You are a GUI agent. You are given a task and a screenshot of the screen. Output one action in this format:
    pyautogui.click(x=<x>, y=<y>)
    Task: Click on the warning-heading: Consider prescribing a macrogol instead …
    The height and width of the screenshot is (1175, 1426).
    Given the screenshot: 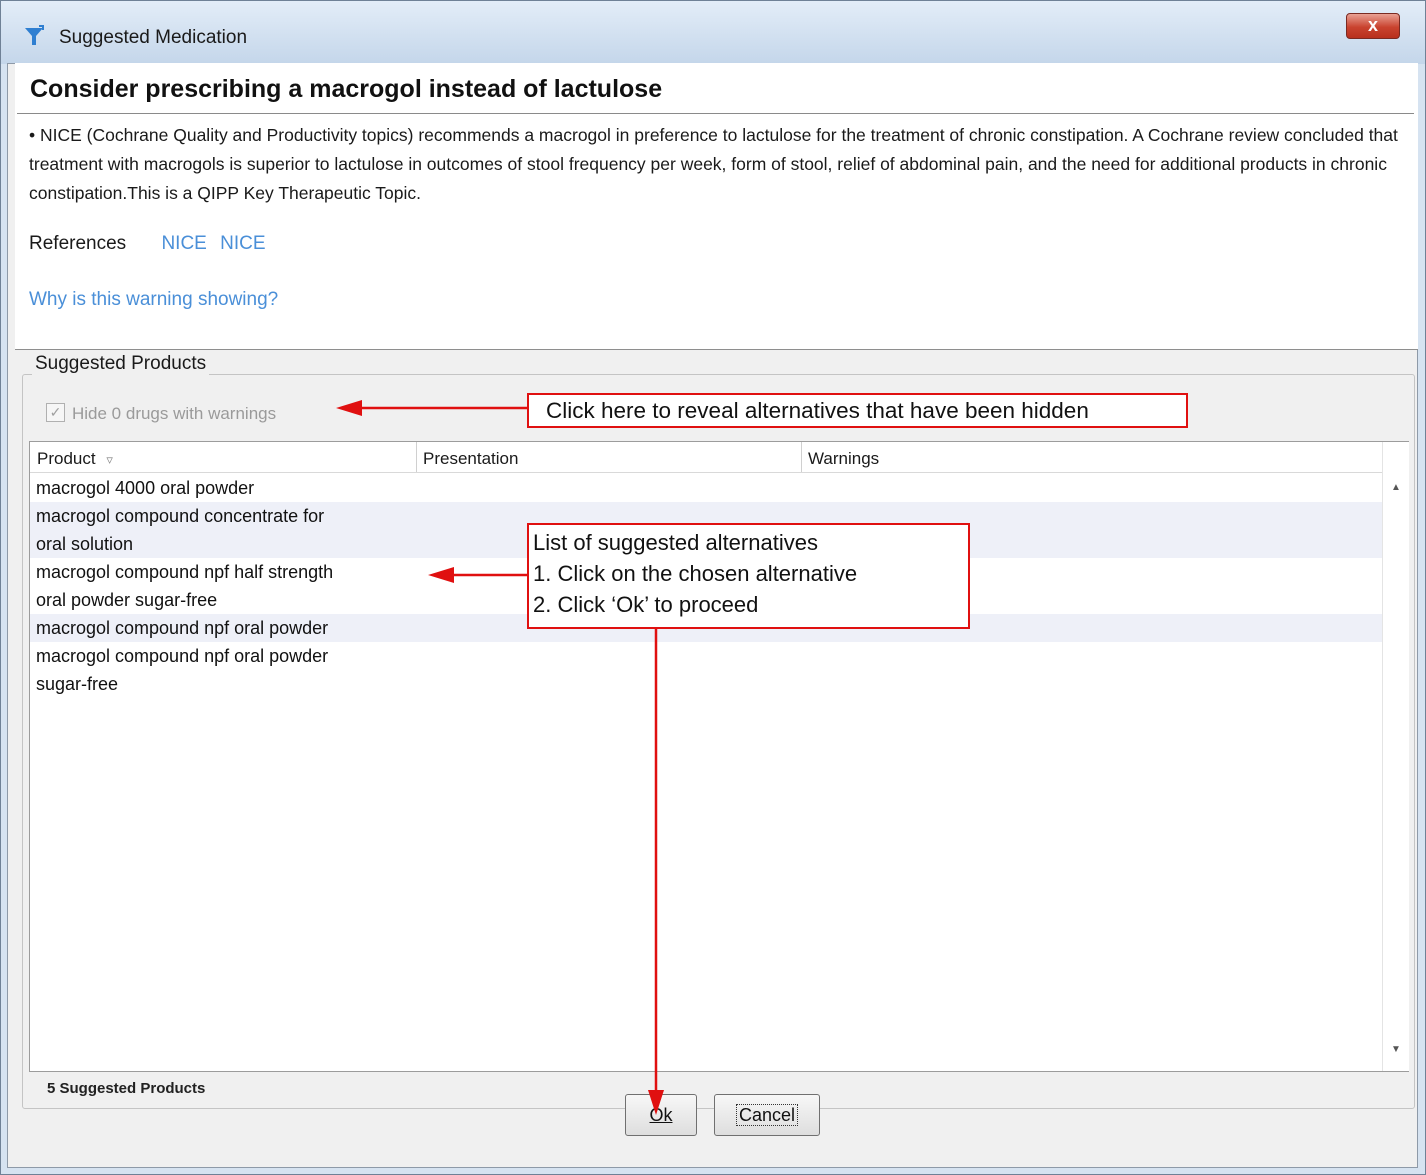 What is the action you would take?
    pyautogui.click(x=346, y=89)
    